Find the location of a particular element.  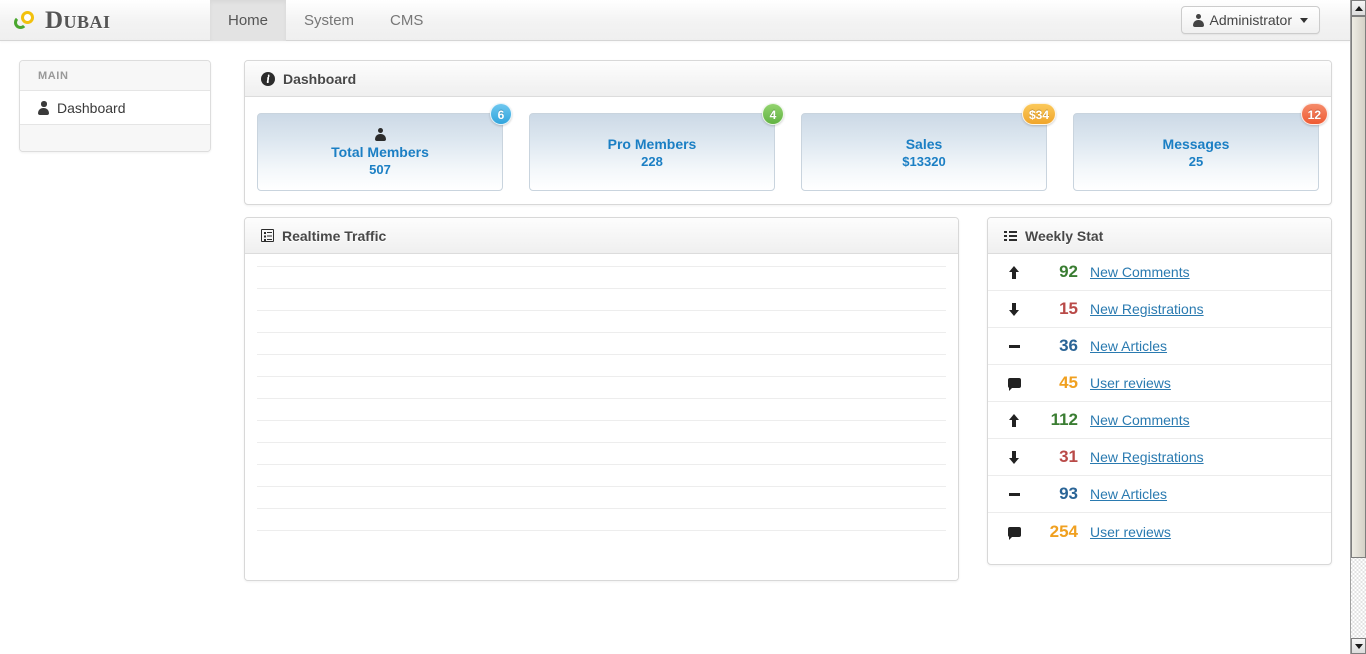

sidebar-item-label: Dashboard is located at coordinates (91, 107).